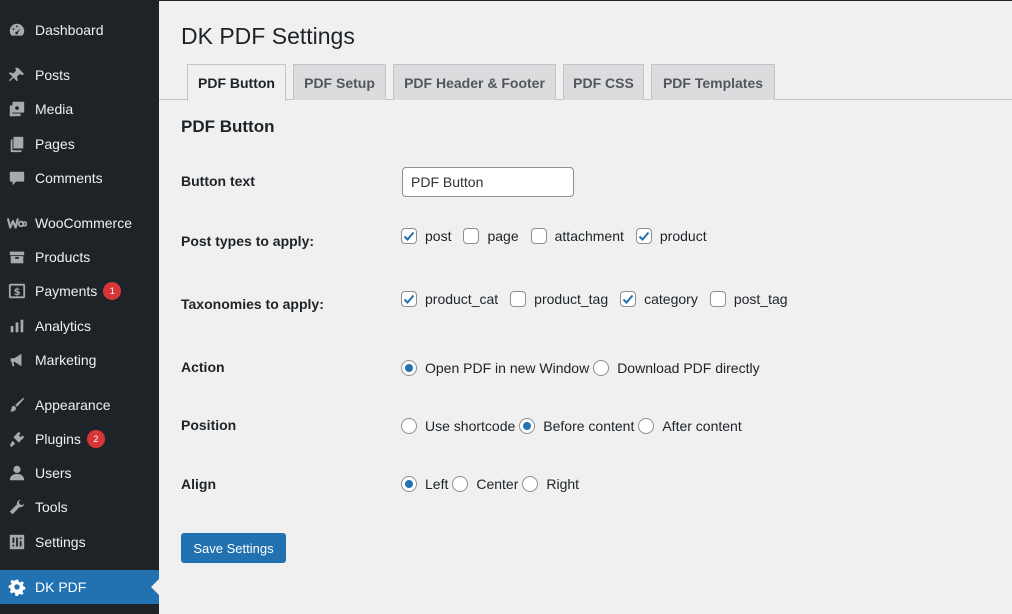 The image size is (1012, 614). What do you see at coordinates (339, 82) in the screenshot?
I see `tab-pdf-setup: PDF Setup` at bounding box center [339, 82].